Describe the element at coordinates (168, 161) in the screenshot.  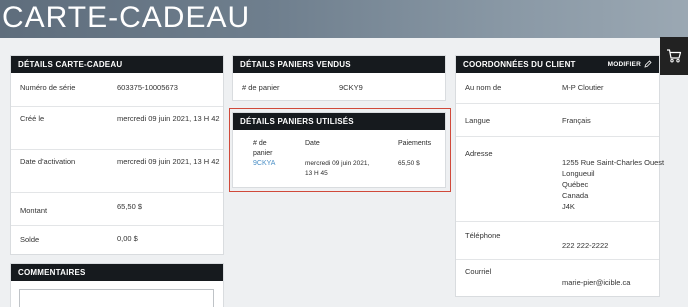
I see `activation-value: mercredi 09 juin 2021, 13 H 42` at that location.